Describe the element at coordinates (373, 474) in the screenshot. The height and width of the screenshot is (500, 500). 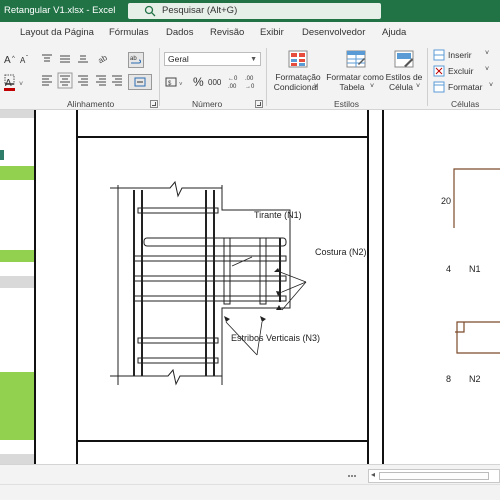
I see `scroll-left-icon: ◂` at that location.